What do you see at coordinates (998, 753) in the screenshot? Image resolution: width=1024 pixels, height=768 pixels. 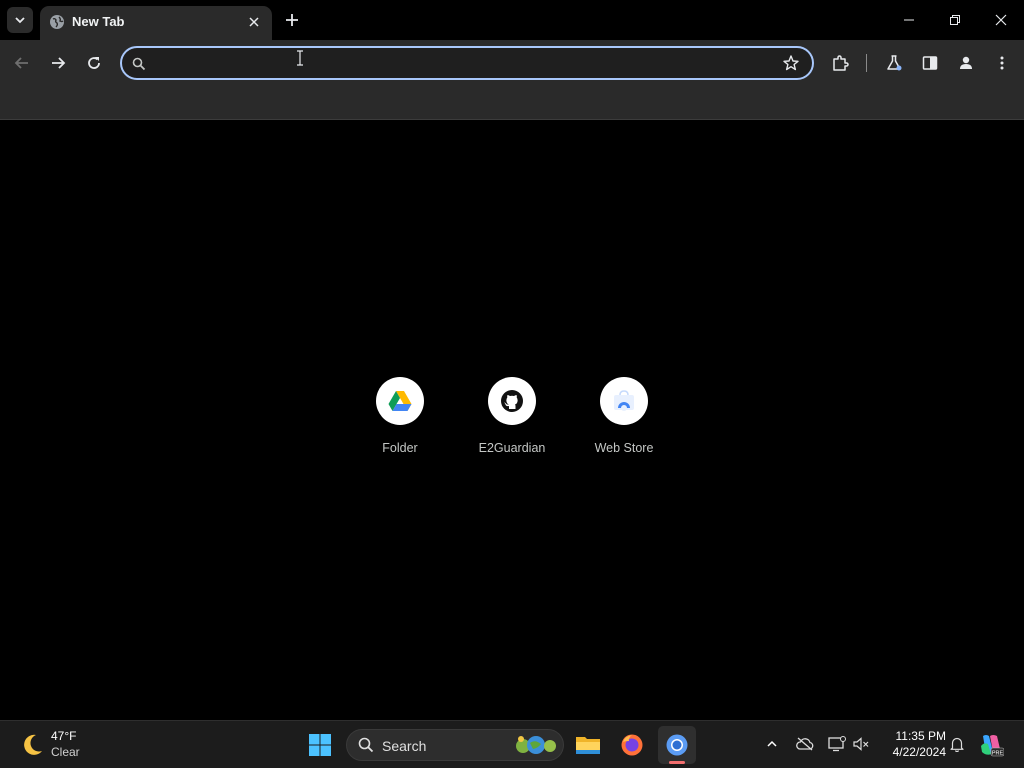 I see `svg-text: PRE` at bounding box center [998, 753].